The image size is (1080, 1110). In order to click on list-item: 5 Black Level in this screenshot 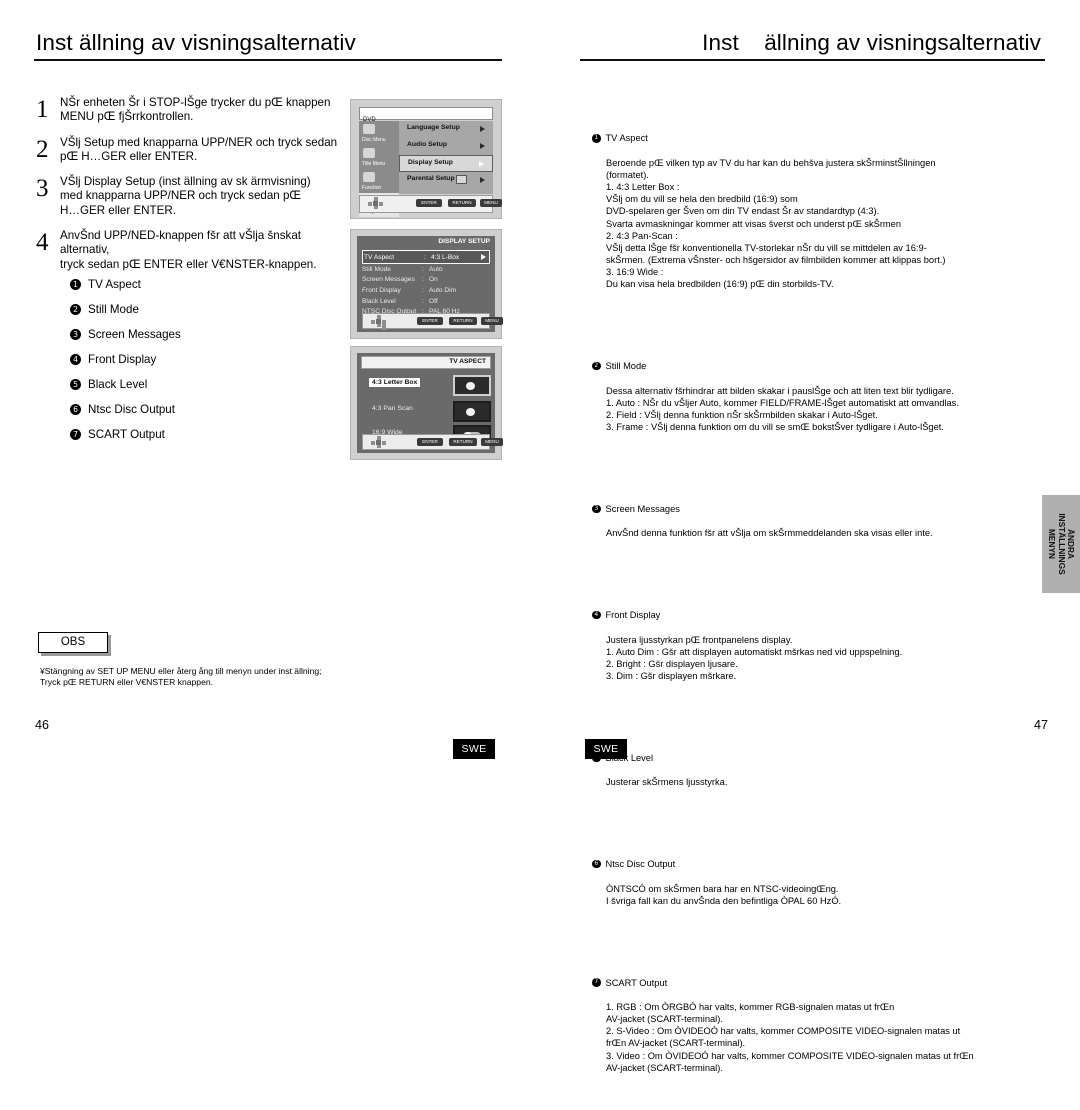, I will do `click(195, 384)`.